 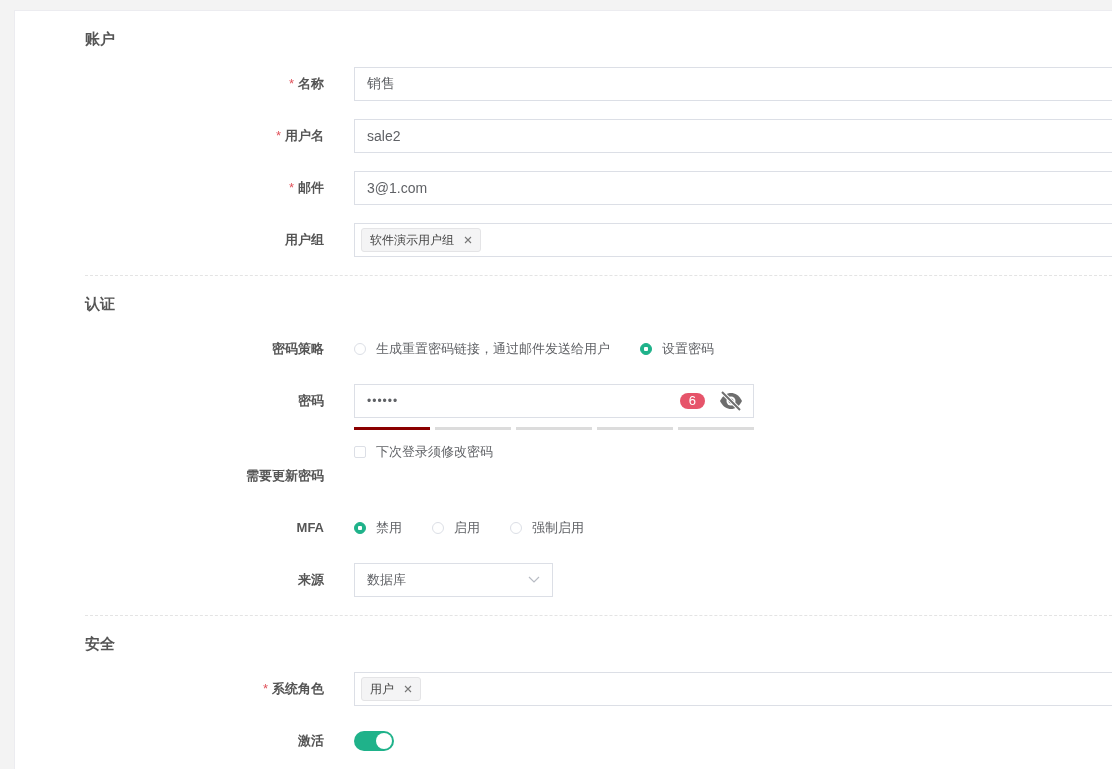 What do you see at coordinates (360, 452) in the screenshot?
I see `checkbox` at bounding box center [360, 452].